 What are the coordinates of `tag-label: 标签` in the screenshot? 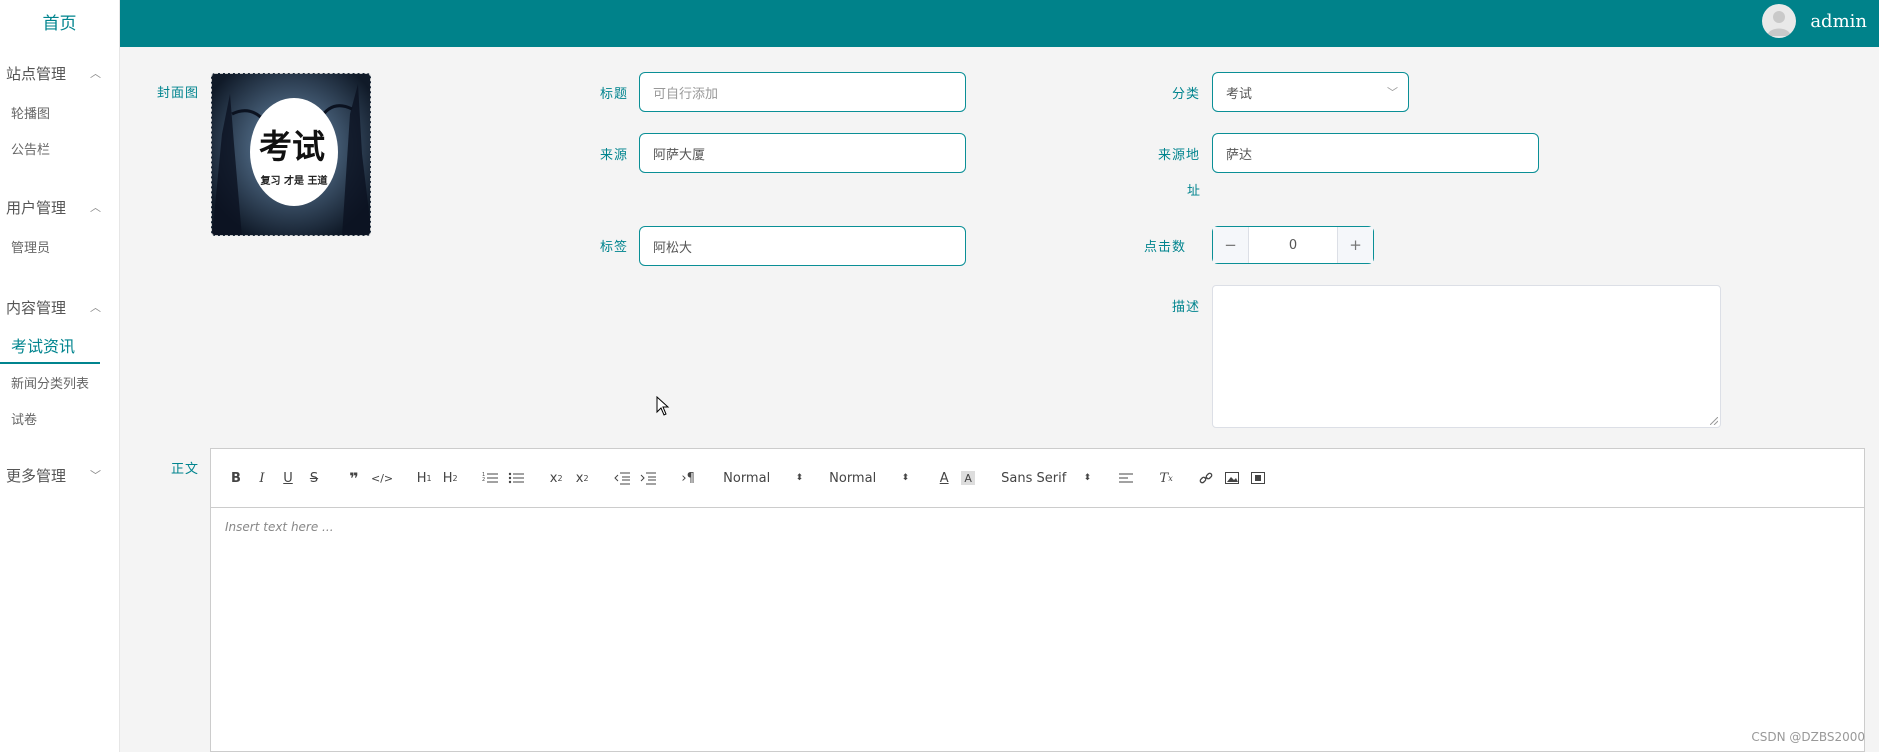 It's located at (614, 247).